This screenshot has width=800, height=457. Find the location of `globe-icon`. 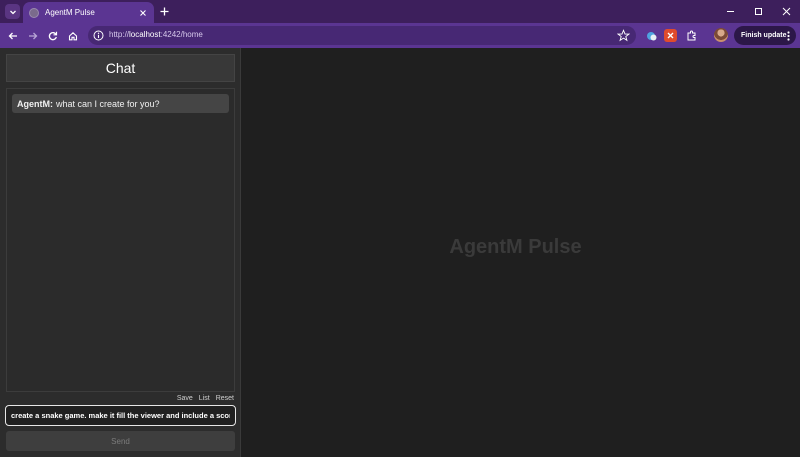

globe-icon is located at coordinates (34, 12).